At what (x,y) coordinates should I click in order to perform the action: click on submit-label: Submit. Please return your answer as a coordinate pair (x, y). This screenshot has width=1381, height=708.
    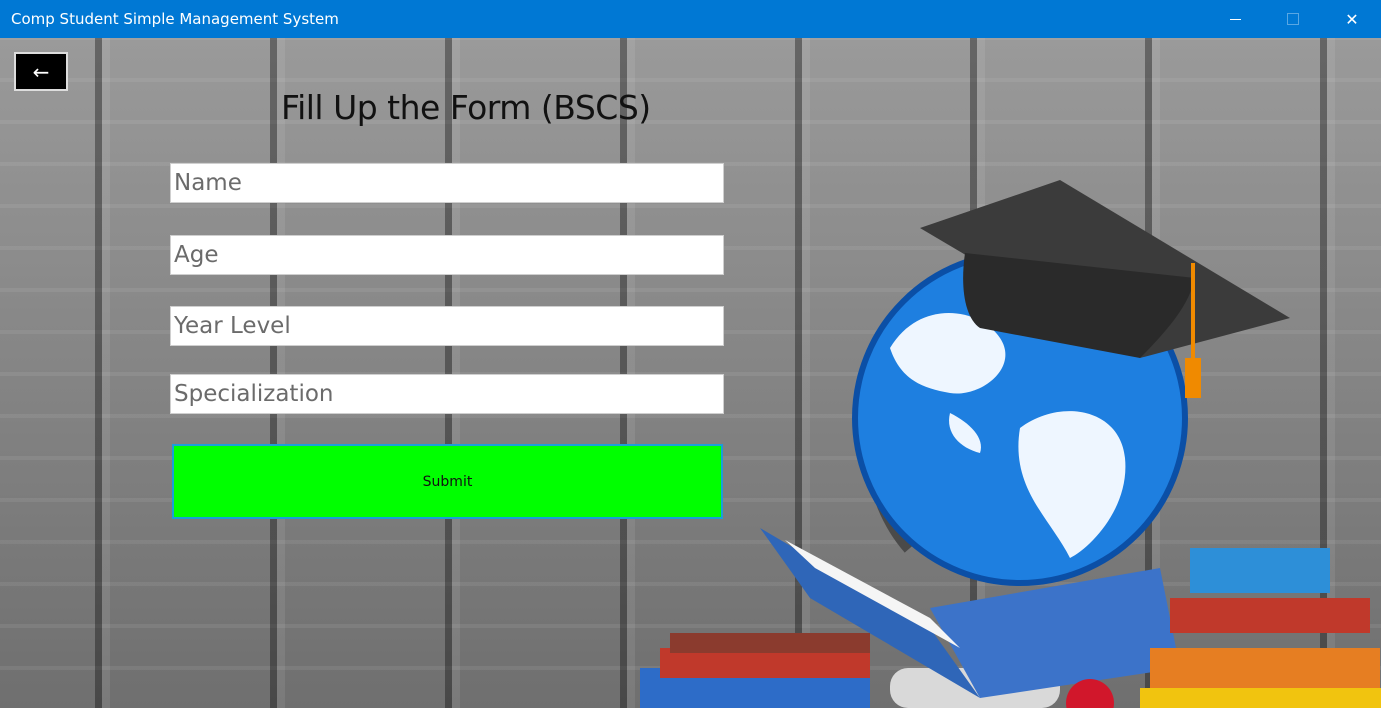
    Looking at the image, I should click on (447, 481).